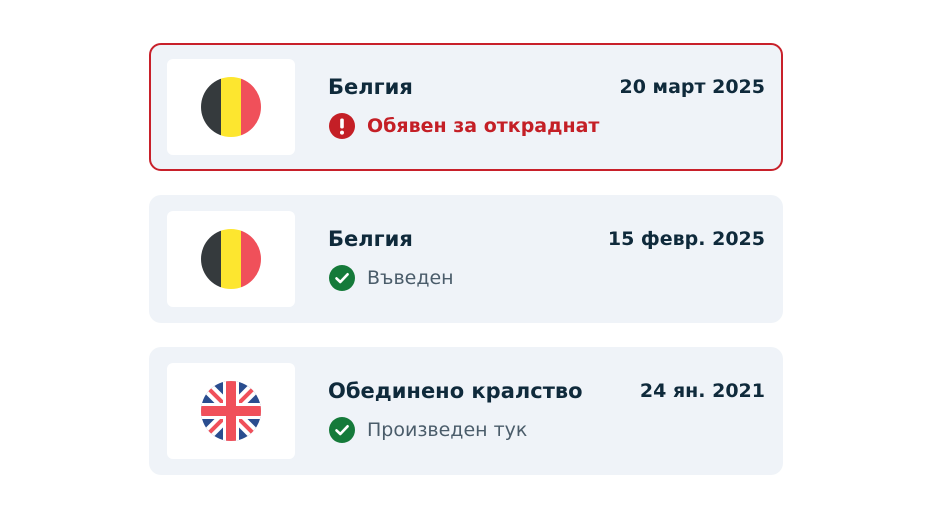 The width and height of the screenshot is (932, 518). I want to click on status-row: Произведен тук, so click(428, 430).